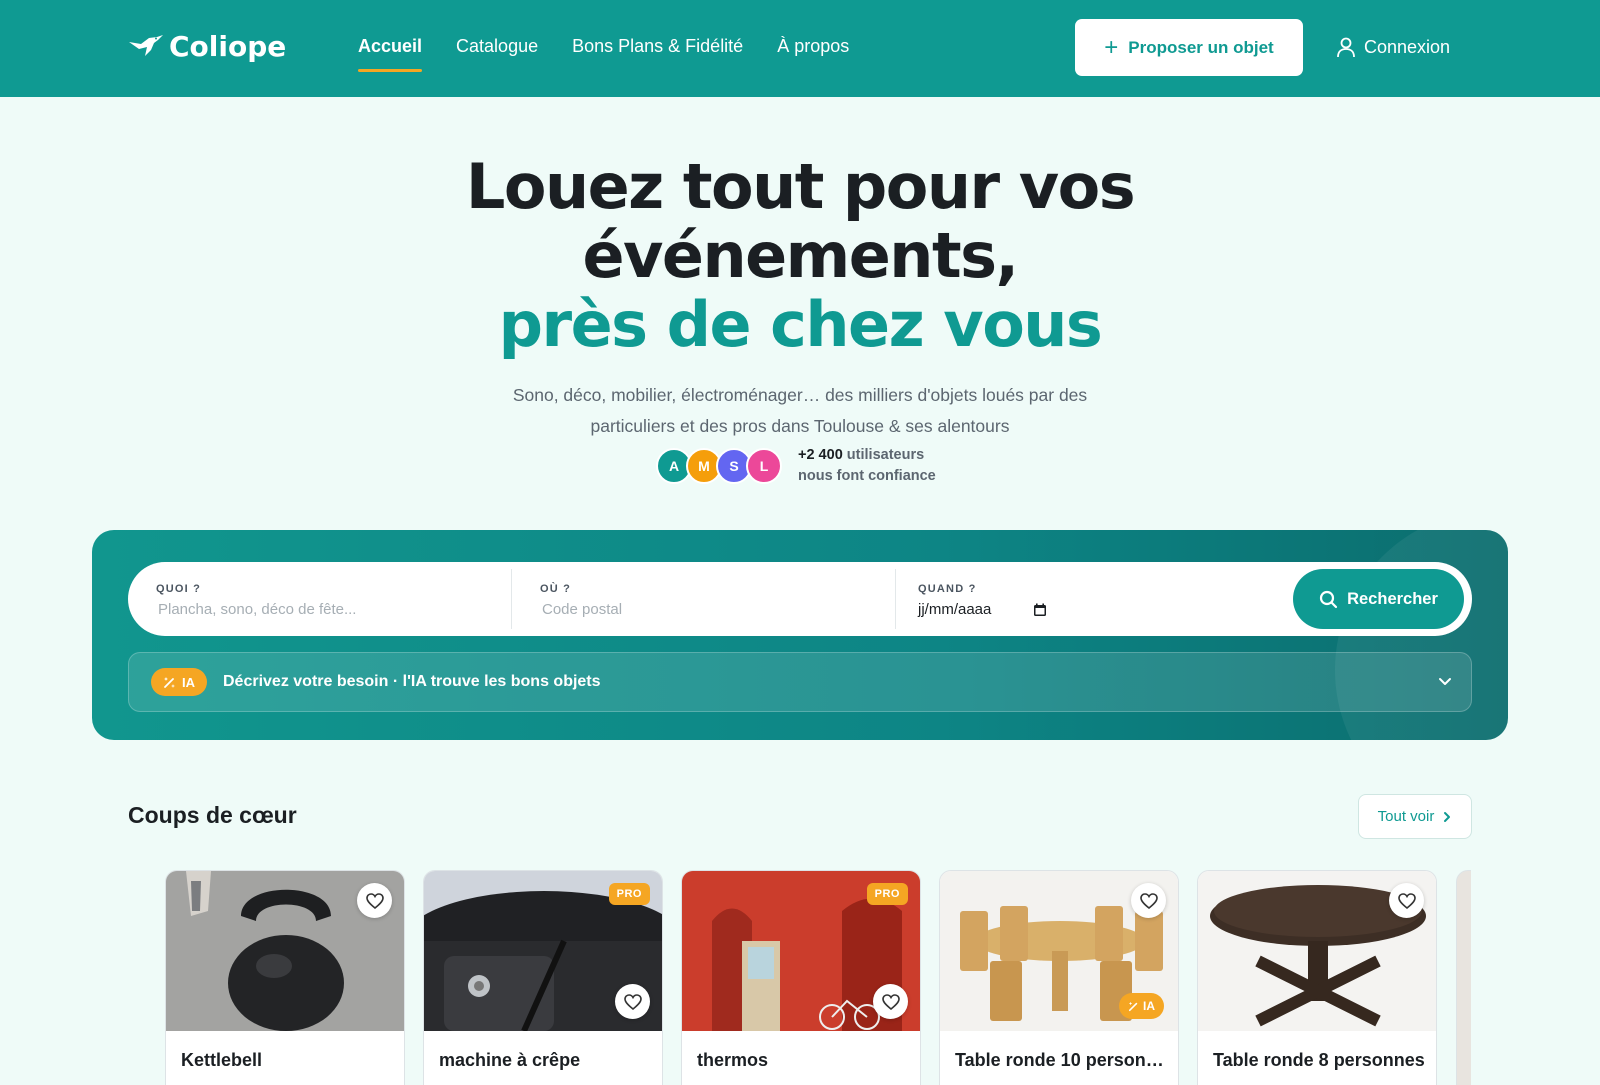 This screenshot has width=1600, height=1085. I want to click on product-name: Table ronde 10 personnes, so click(1061, 1060).